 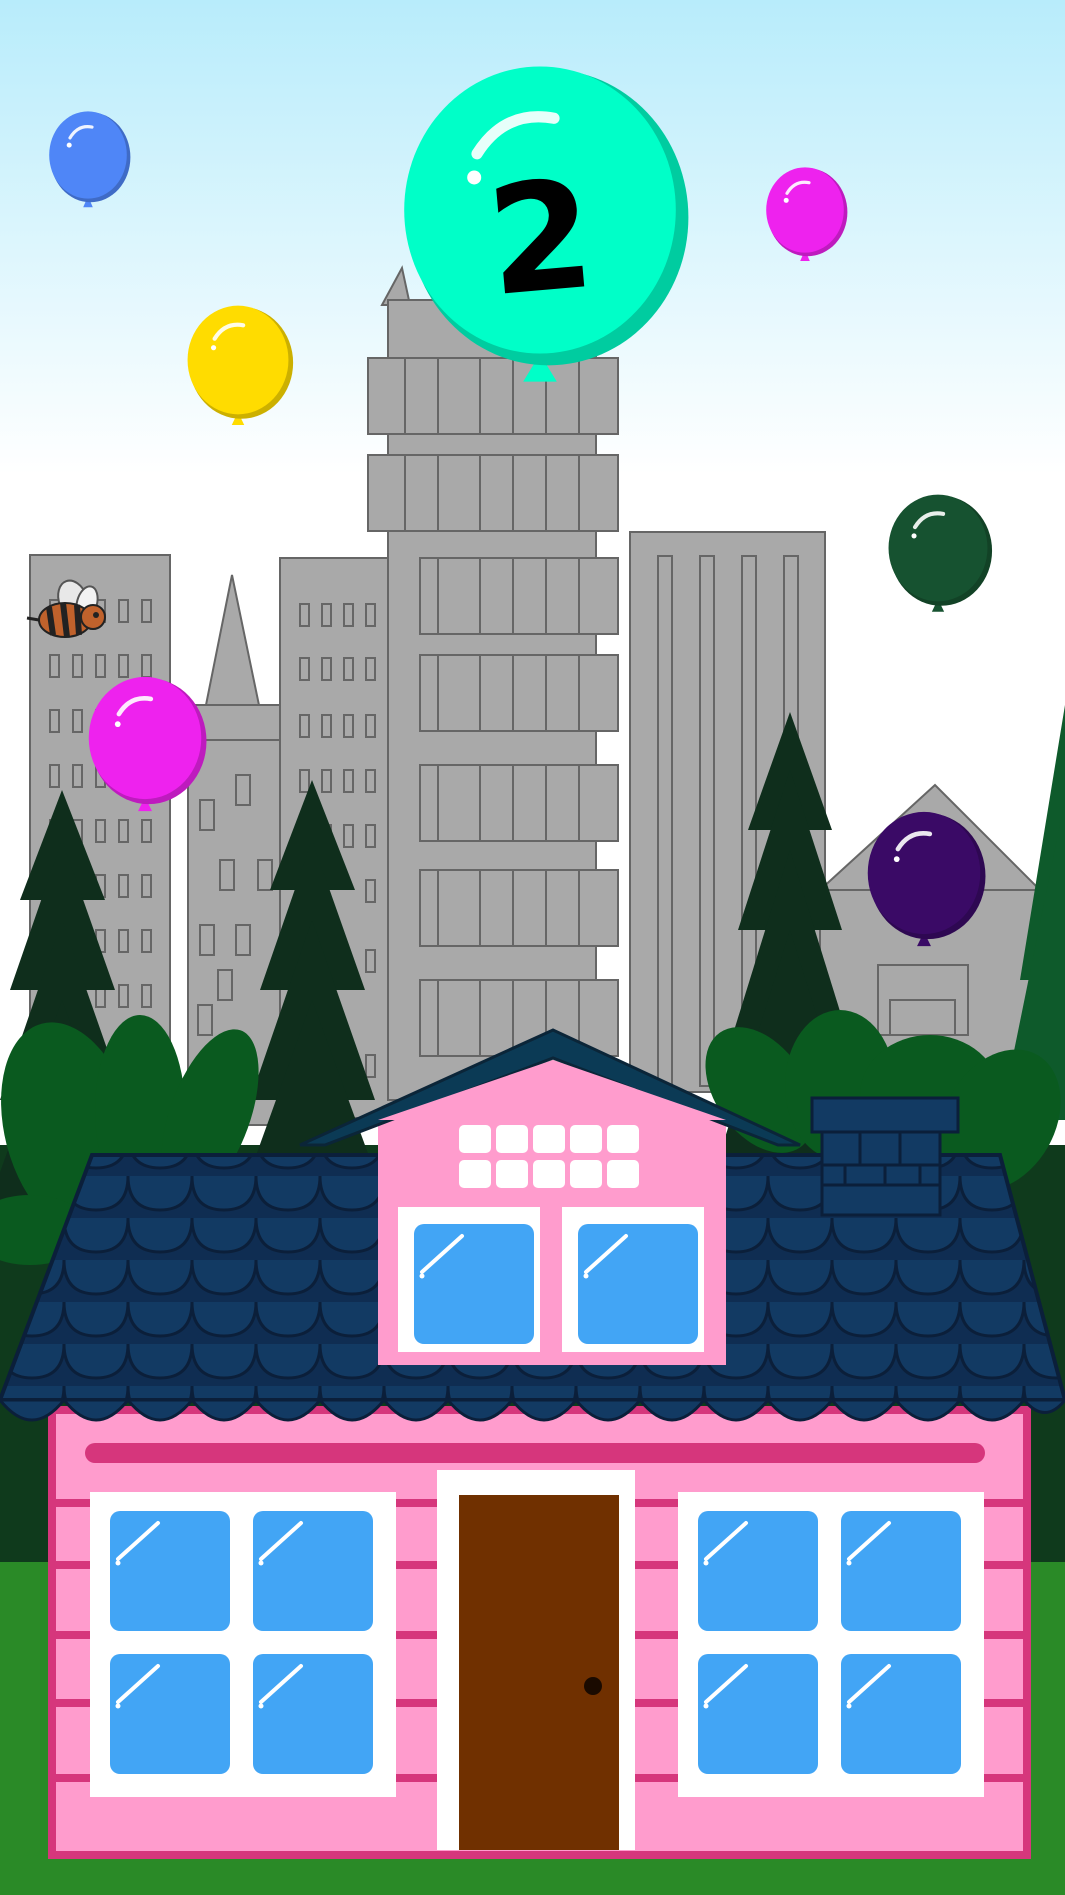 I want to click on chimney, so click(x=881, y=1172).